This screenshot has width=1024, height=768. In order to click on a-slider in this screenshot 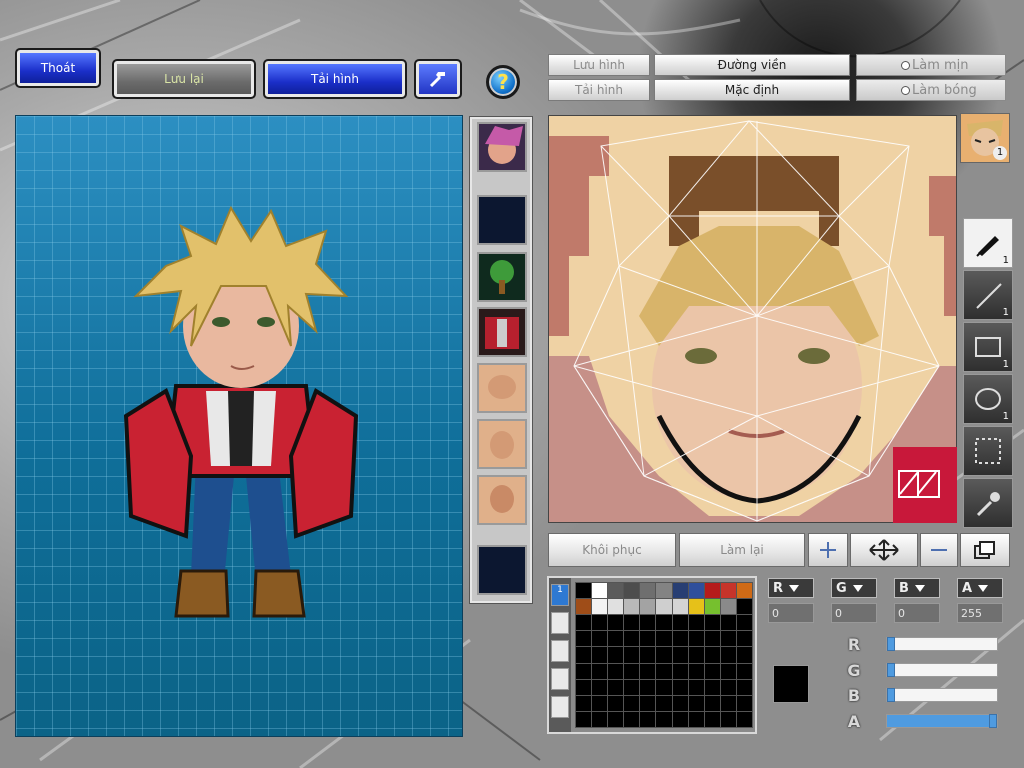, I will do `click(942, 721)`.